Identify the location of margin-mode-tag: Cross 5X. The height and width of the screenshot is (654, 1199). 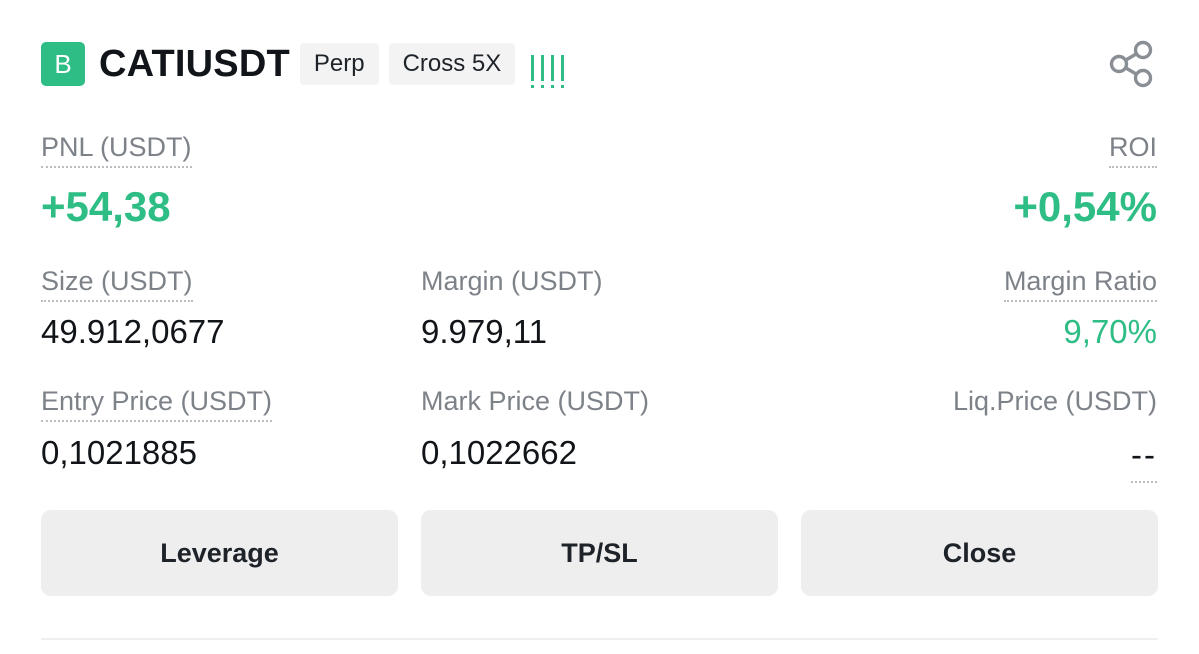
(452, 64).